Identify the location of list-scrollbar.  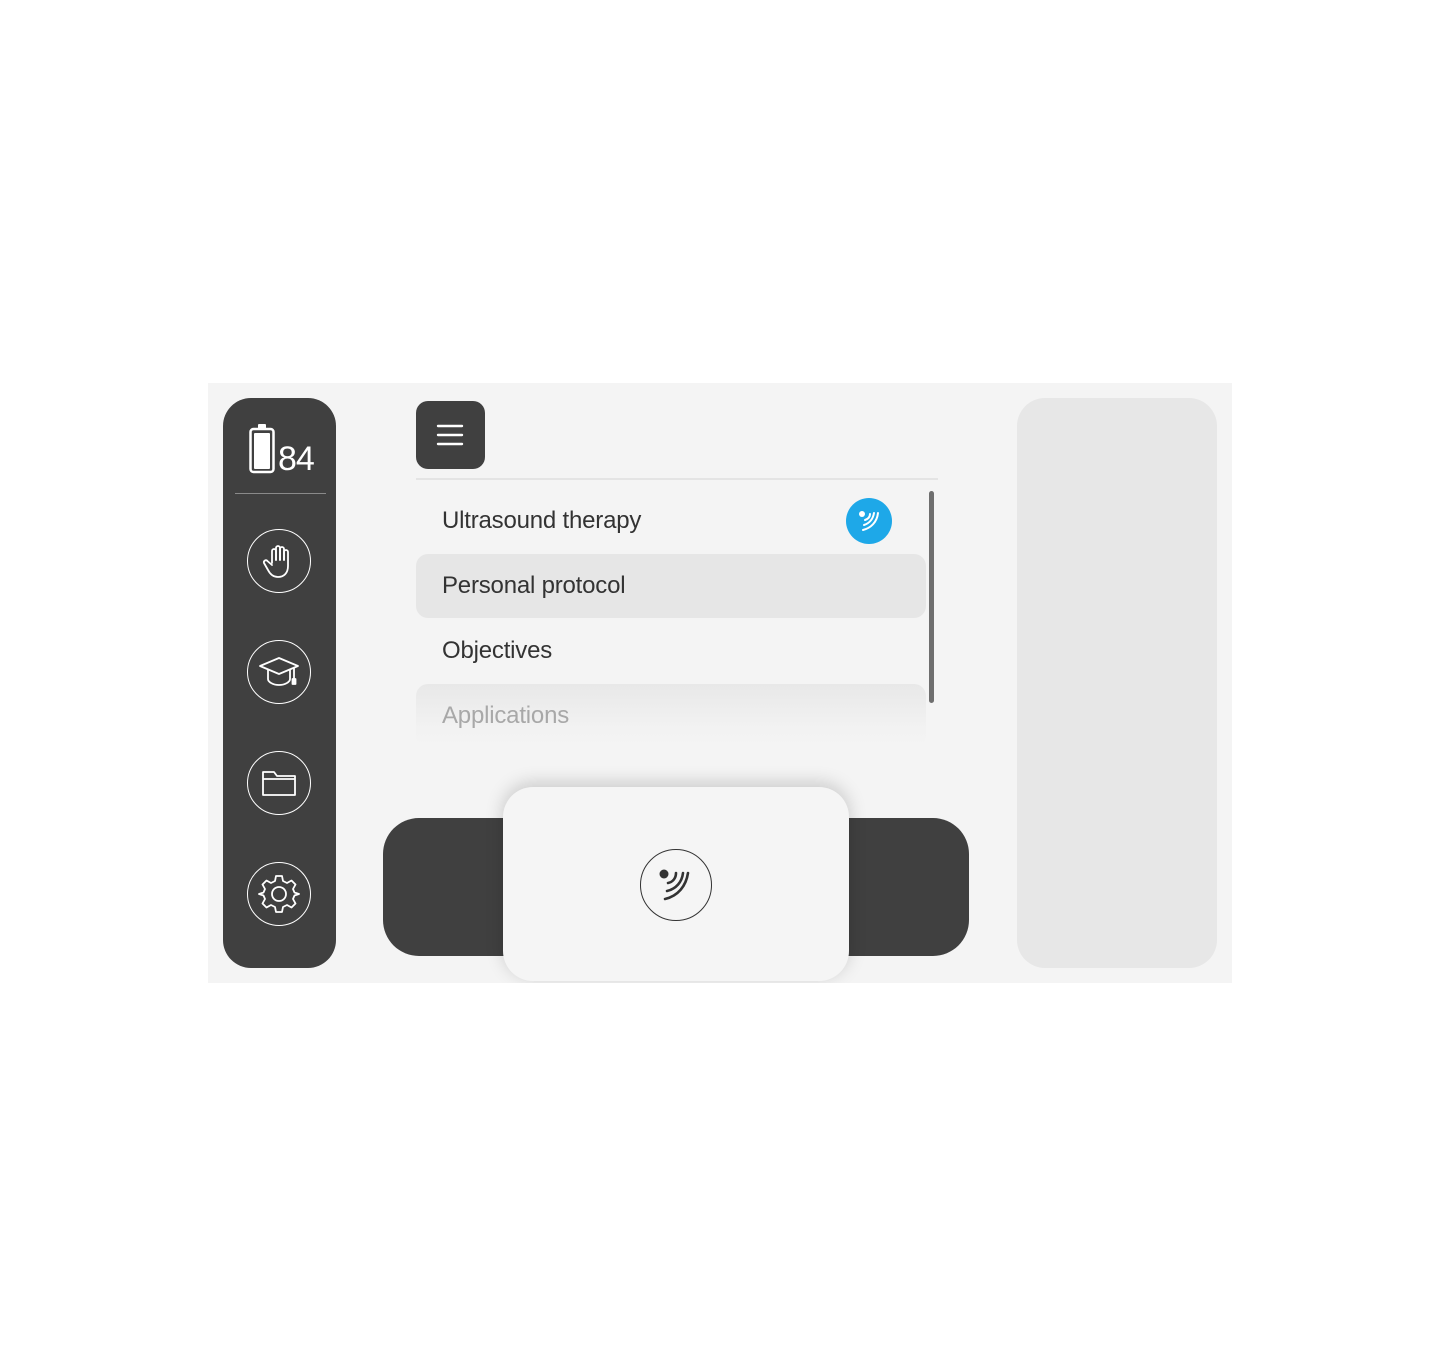
(931, 597).